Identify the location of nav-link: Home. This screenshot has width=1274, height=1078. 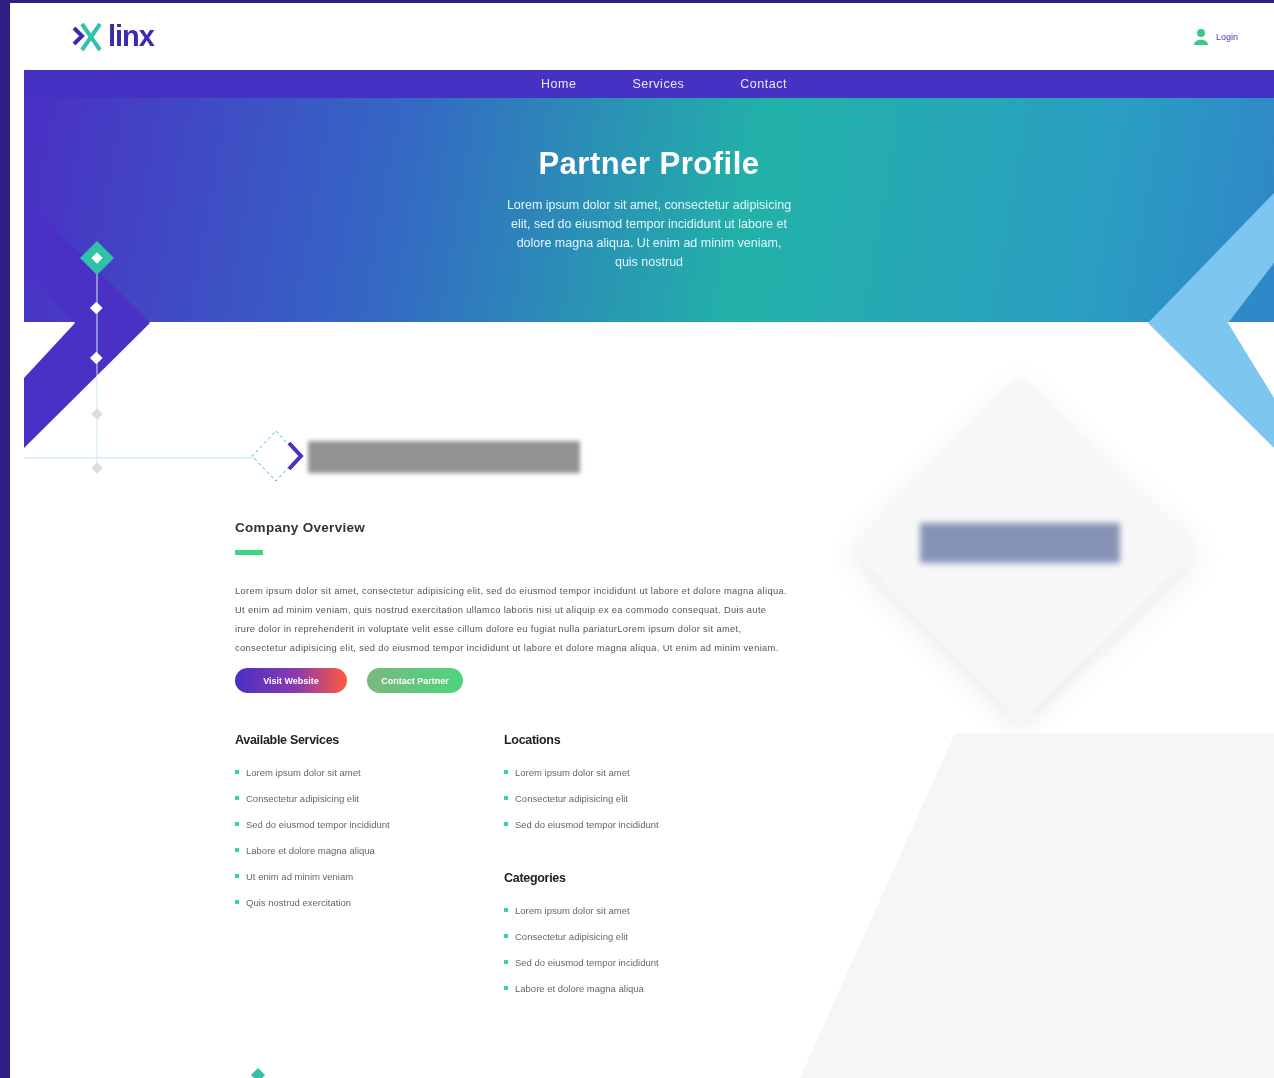
(559, 84).